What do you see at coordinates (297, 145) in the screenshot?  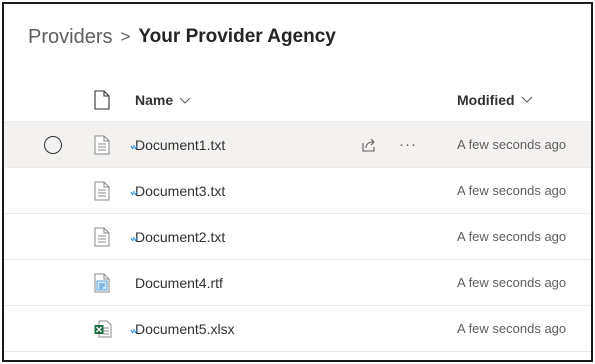 I see `table-row: Document1.txt ··· A few seconds ago` at bounding box center [297, 145].